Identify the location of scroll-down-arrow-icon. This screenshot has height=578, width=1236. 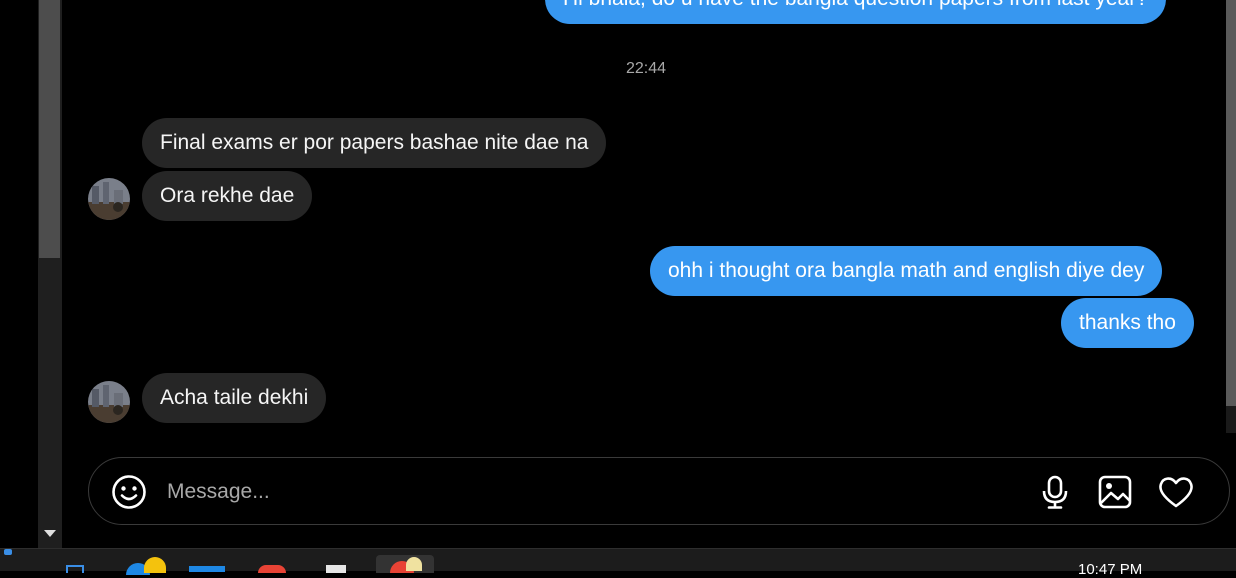
(50, 533).